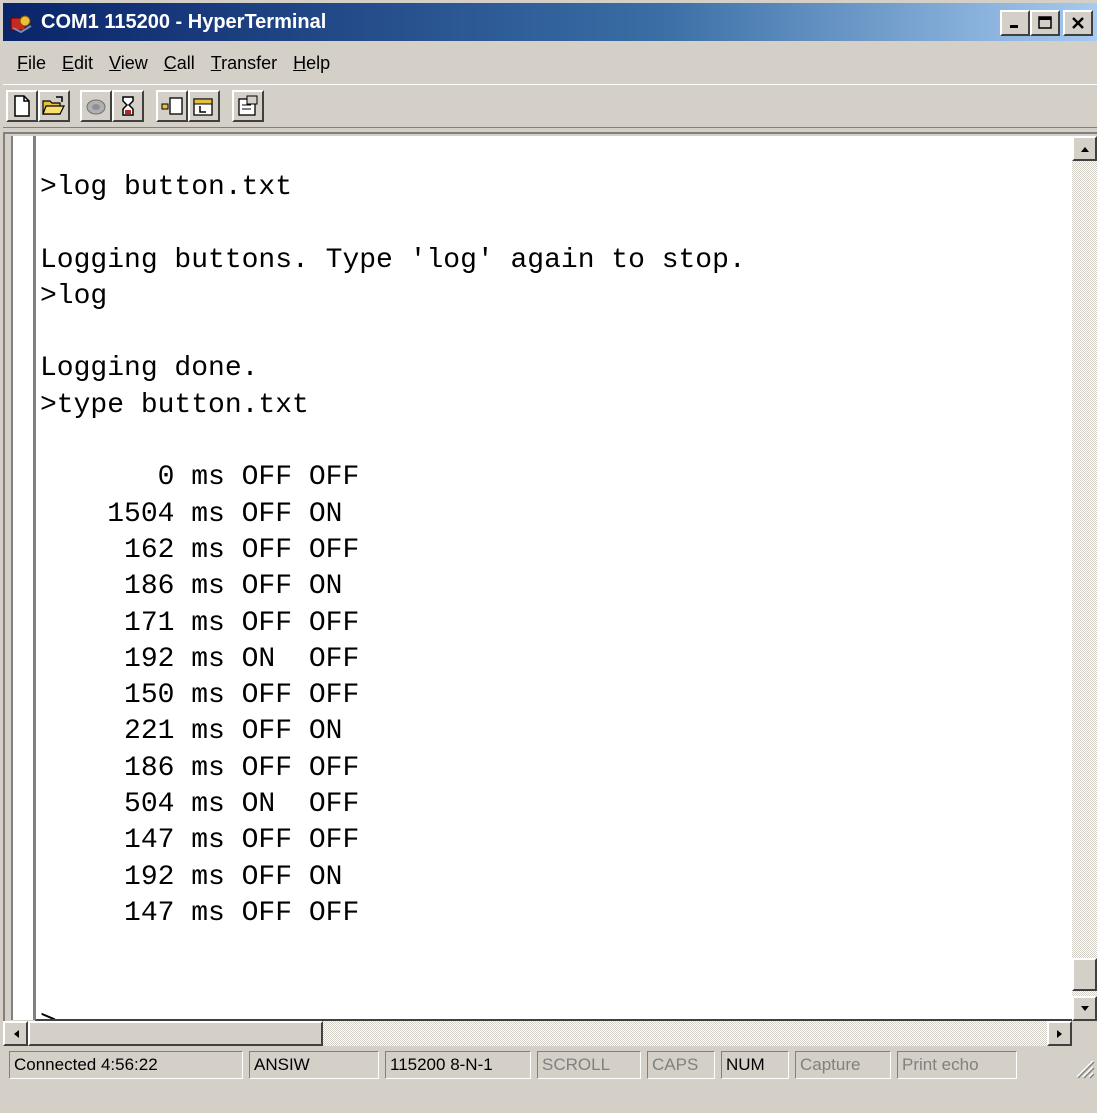  What do you see at coordinates (1084, 1033) in the screenshot?
I see `scrollbar-corner` at bounding box center [1084, 1033].